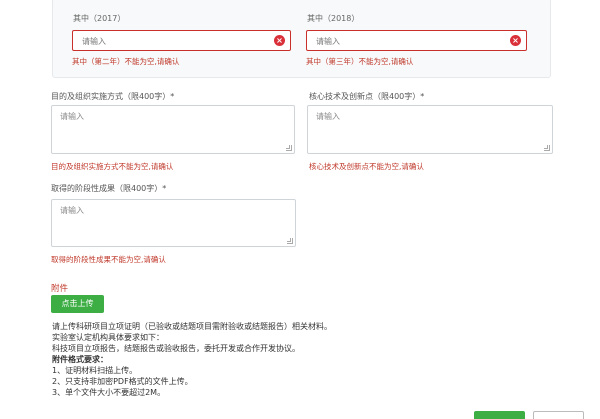 The height and width of the screenshot is (419, 600). I want to click on upload-button: 点击上传, so click(77, 304).